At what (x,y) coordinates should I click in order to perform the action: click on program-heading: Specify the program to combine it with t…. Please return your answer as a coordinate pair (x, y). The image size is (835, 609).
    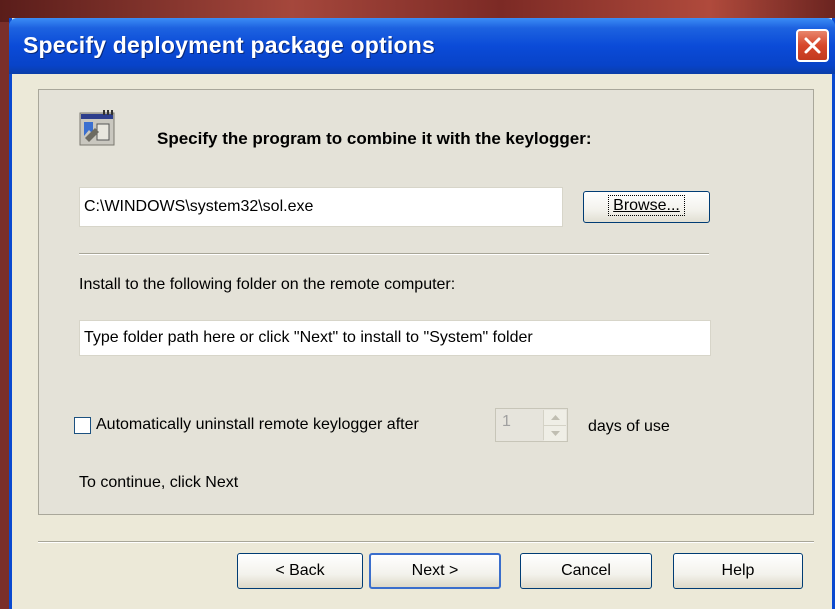
    Looking at the image, I should click on (374, 138).